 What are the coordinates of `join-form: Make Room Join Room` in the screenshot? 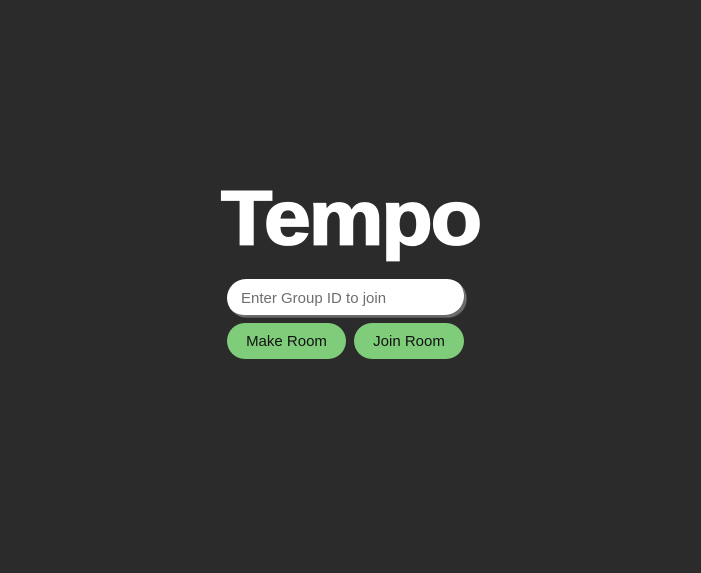 It's located at (346, 319).